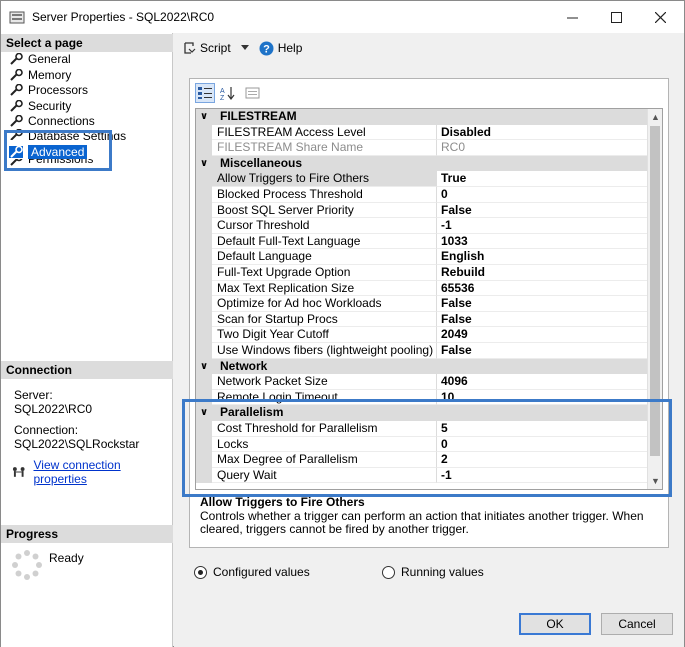  What do you see at coordinates (324, 179) in the screenshot?
I see `property-name: Allow Triggers to Fire Others` at bounding box center [324, 179].